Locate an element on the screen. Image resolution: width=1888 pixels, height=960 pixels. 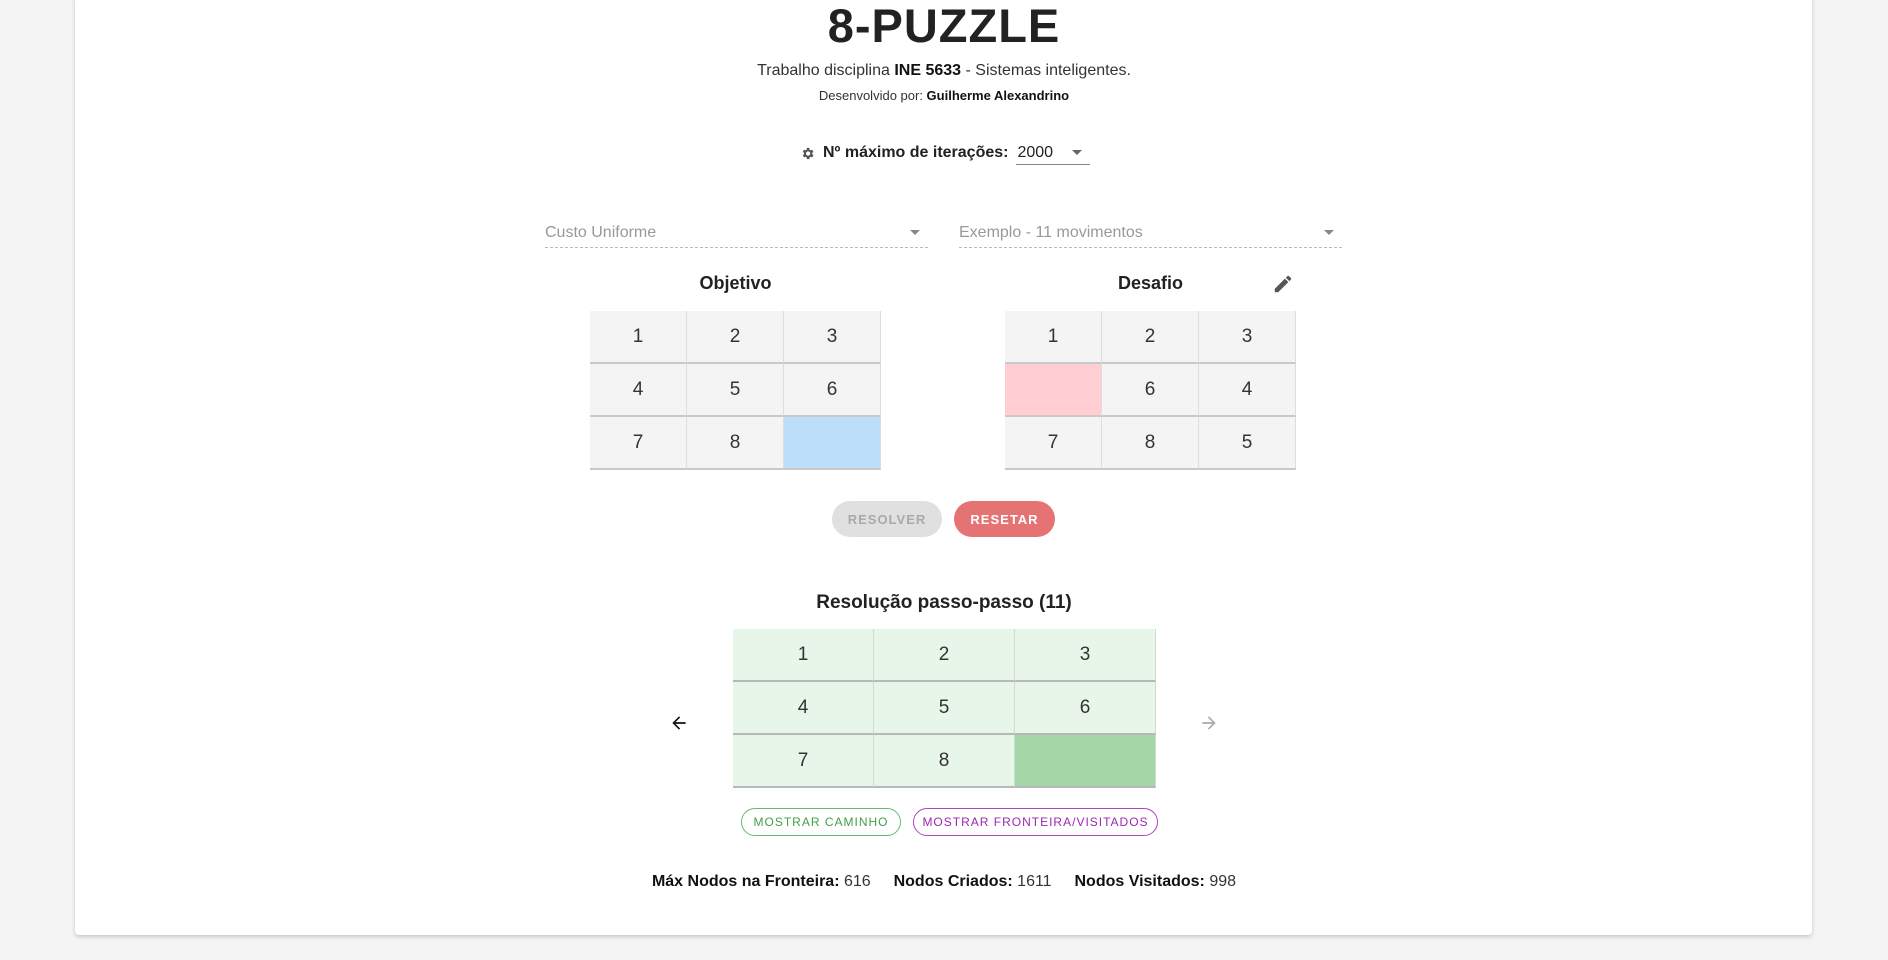
goal-blank-tile is located at coordinates (832, 443).